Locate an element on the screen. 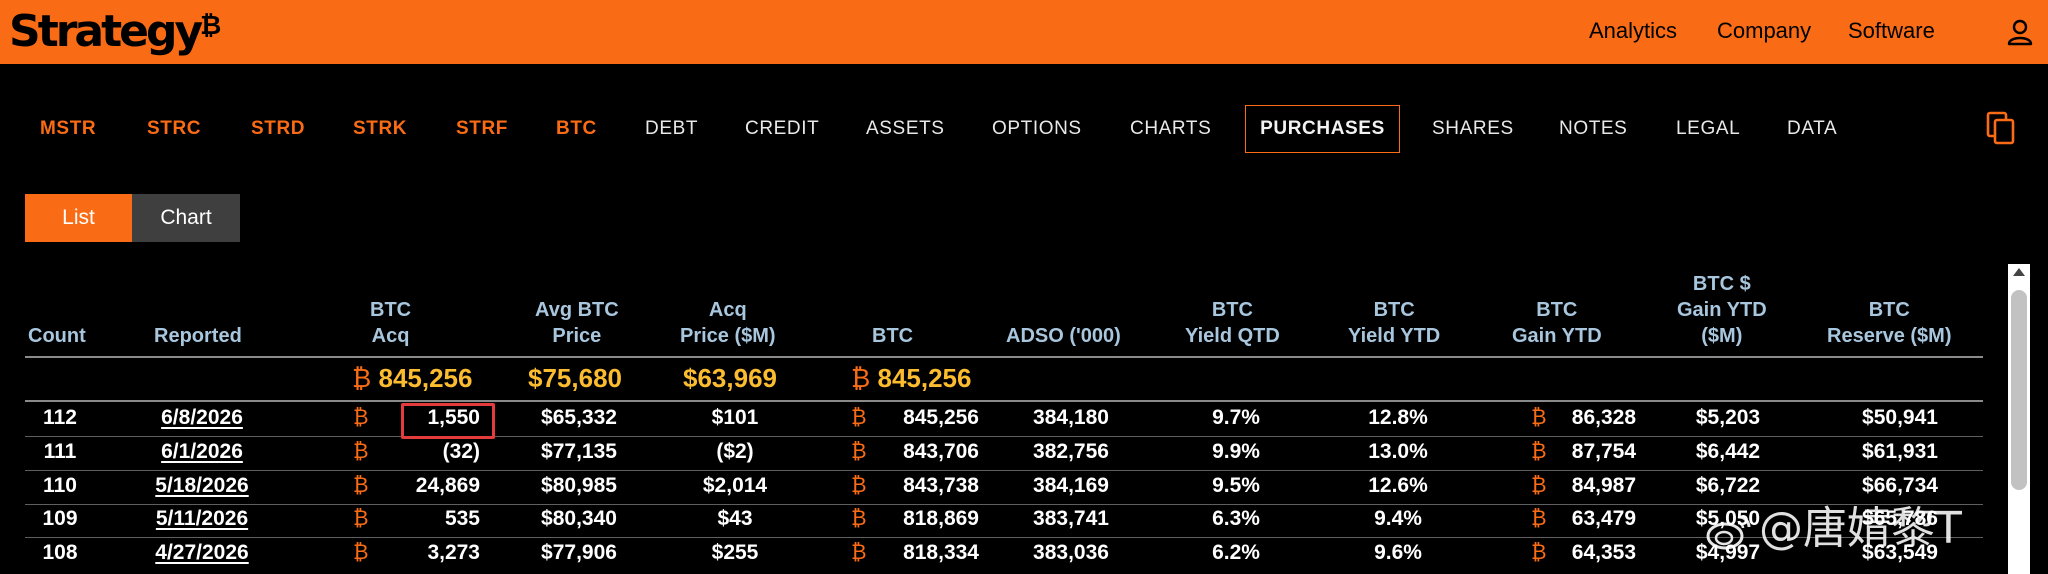 The image size is (2048, 574). col-header-avg-btc-price: Avg BTC Price is located at coordinates (577, 323).